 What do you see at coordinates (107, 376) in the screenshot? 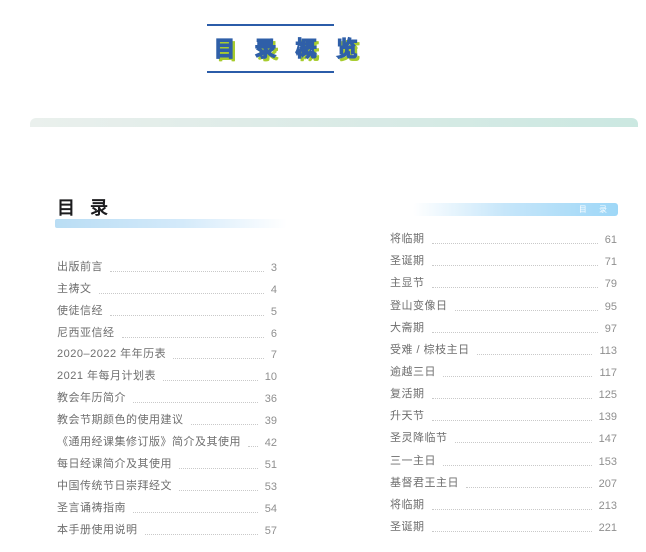
I see `toc-entry-label: 2021 年每月计划表` at bounding box center [107, 376].